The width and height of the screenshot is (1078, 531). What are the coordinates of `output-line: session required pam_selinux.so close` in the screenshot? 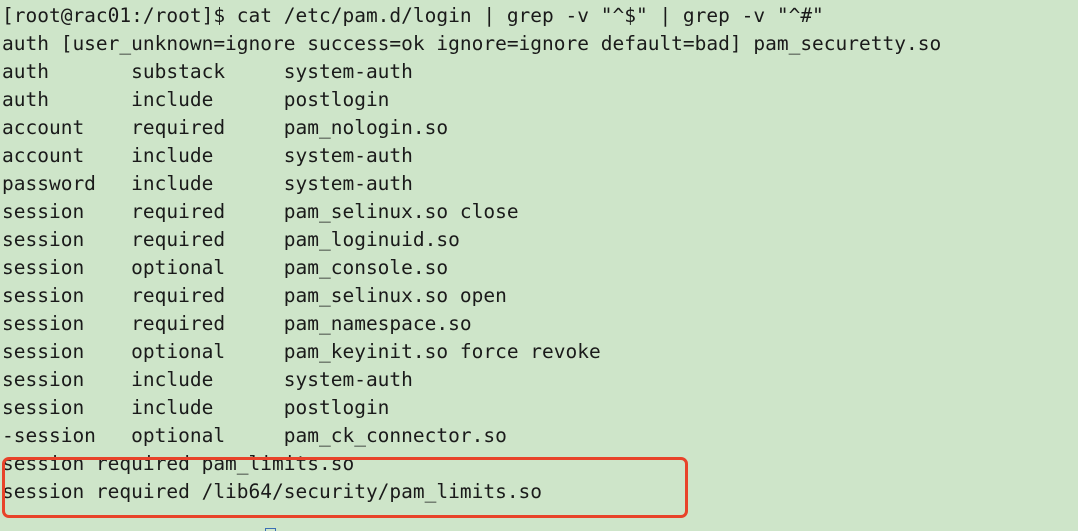 It's located at (260, 211).